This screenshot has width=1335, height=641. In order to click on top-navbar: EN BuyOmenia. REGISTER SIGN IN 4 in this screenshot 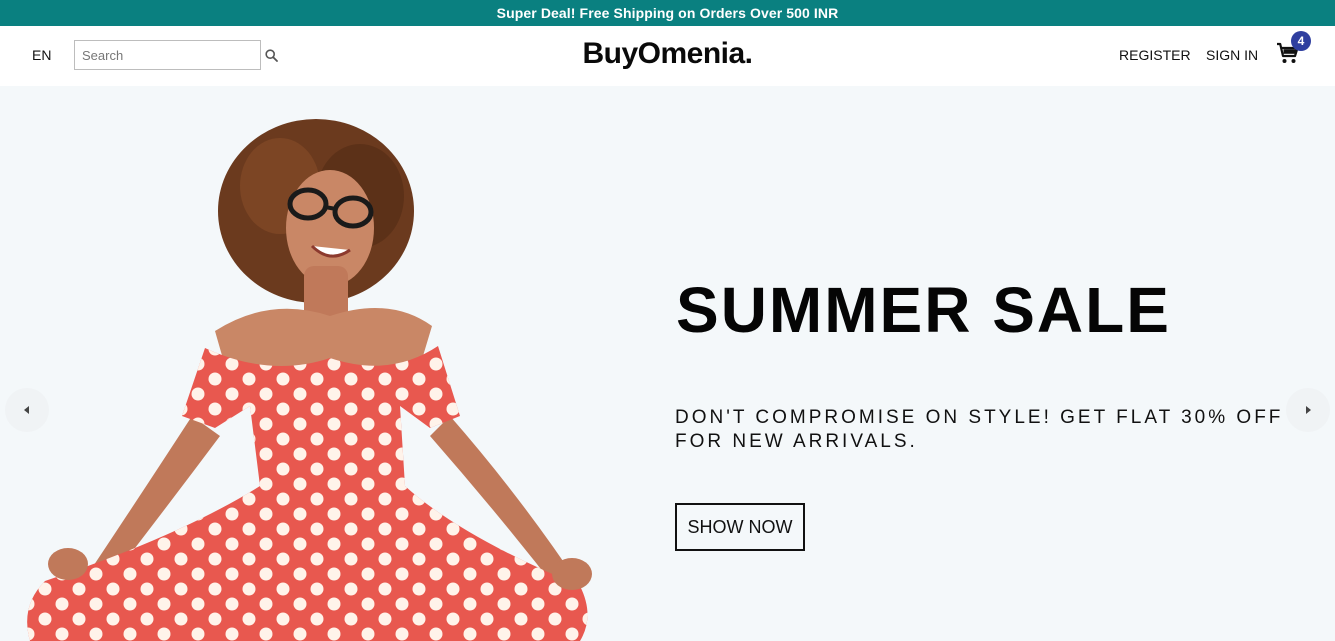, I will do `click(667, 56)`.